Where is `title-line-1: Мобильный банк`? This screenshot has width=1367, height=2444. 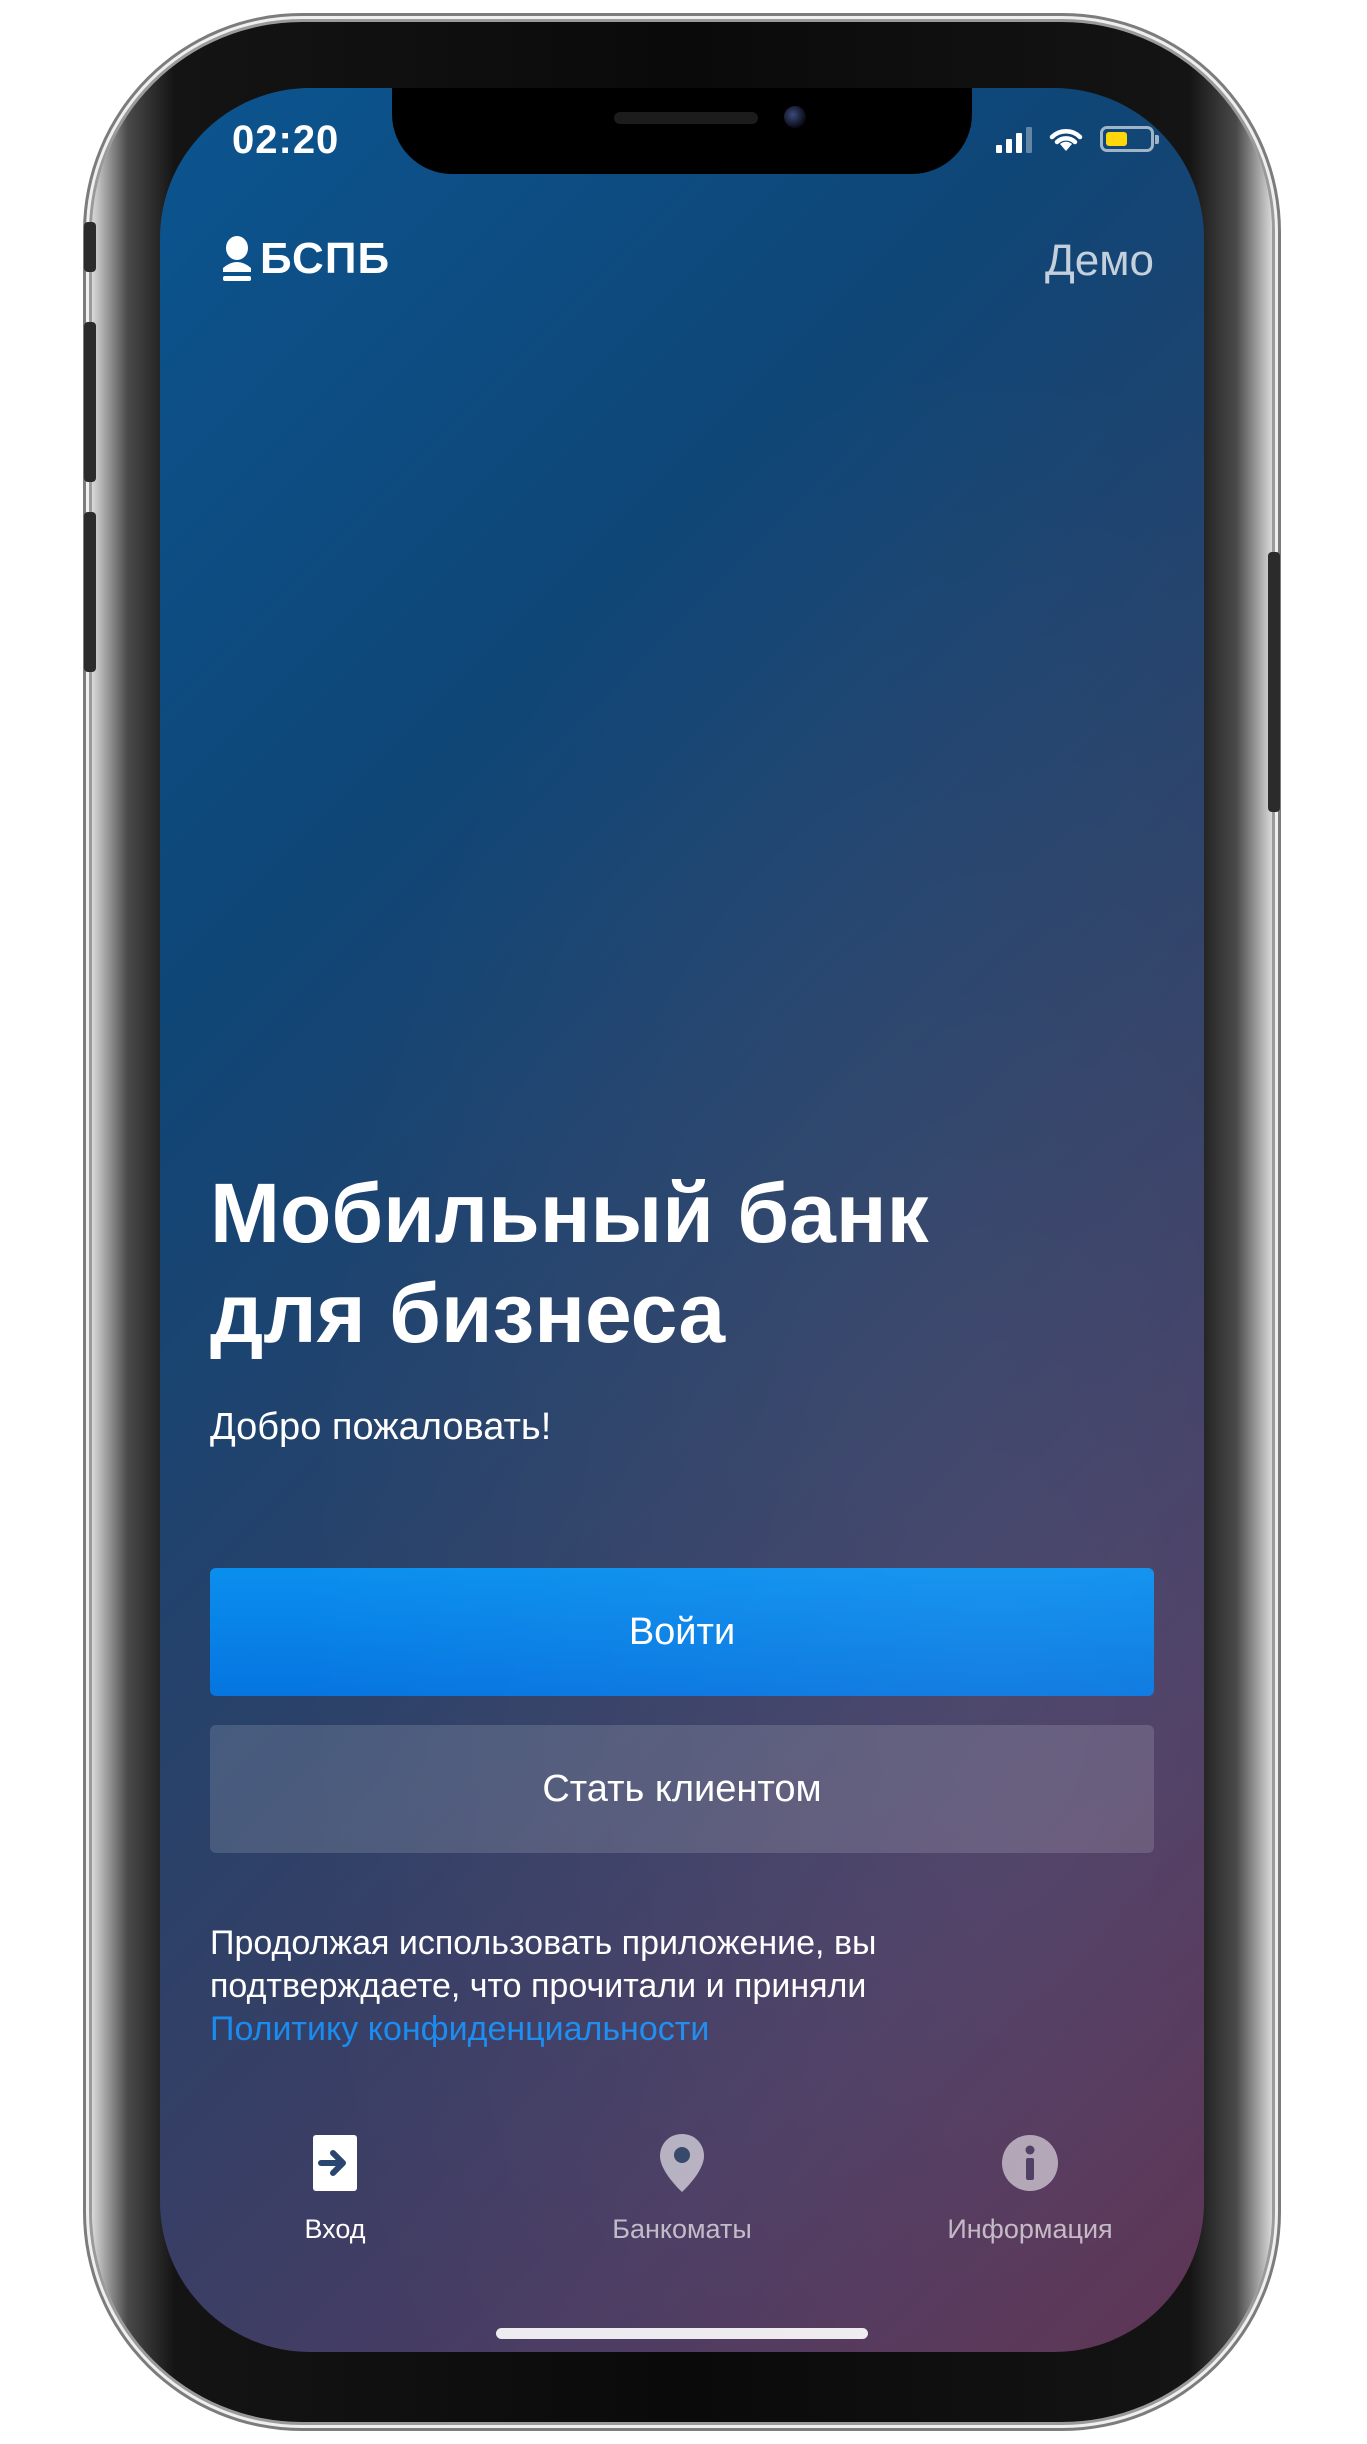
title-line-1: Мобильный банк is located at coordinates (569, 1213).